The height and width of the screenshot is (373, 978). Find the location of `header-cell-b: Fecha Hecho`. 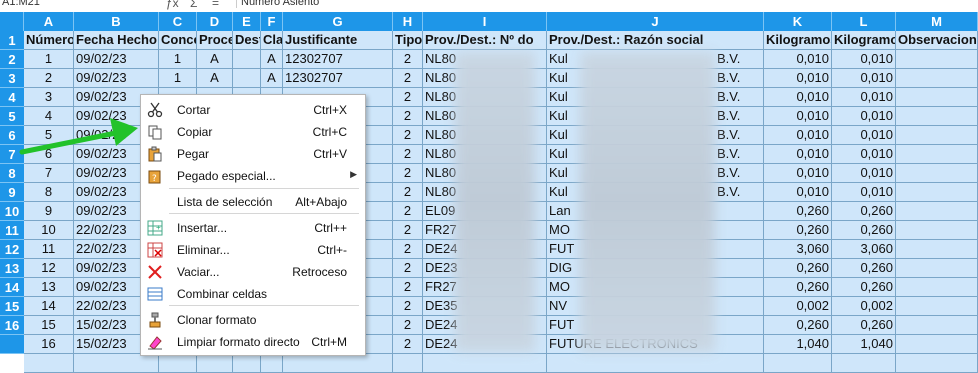

header-cell-b: Fecha Hecho is located at coordinates (116, 40).